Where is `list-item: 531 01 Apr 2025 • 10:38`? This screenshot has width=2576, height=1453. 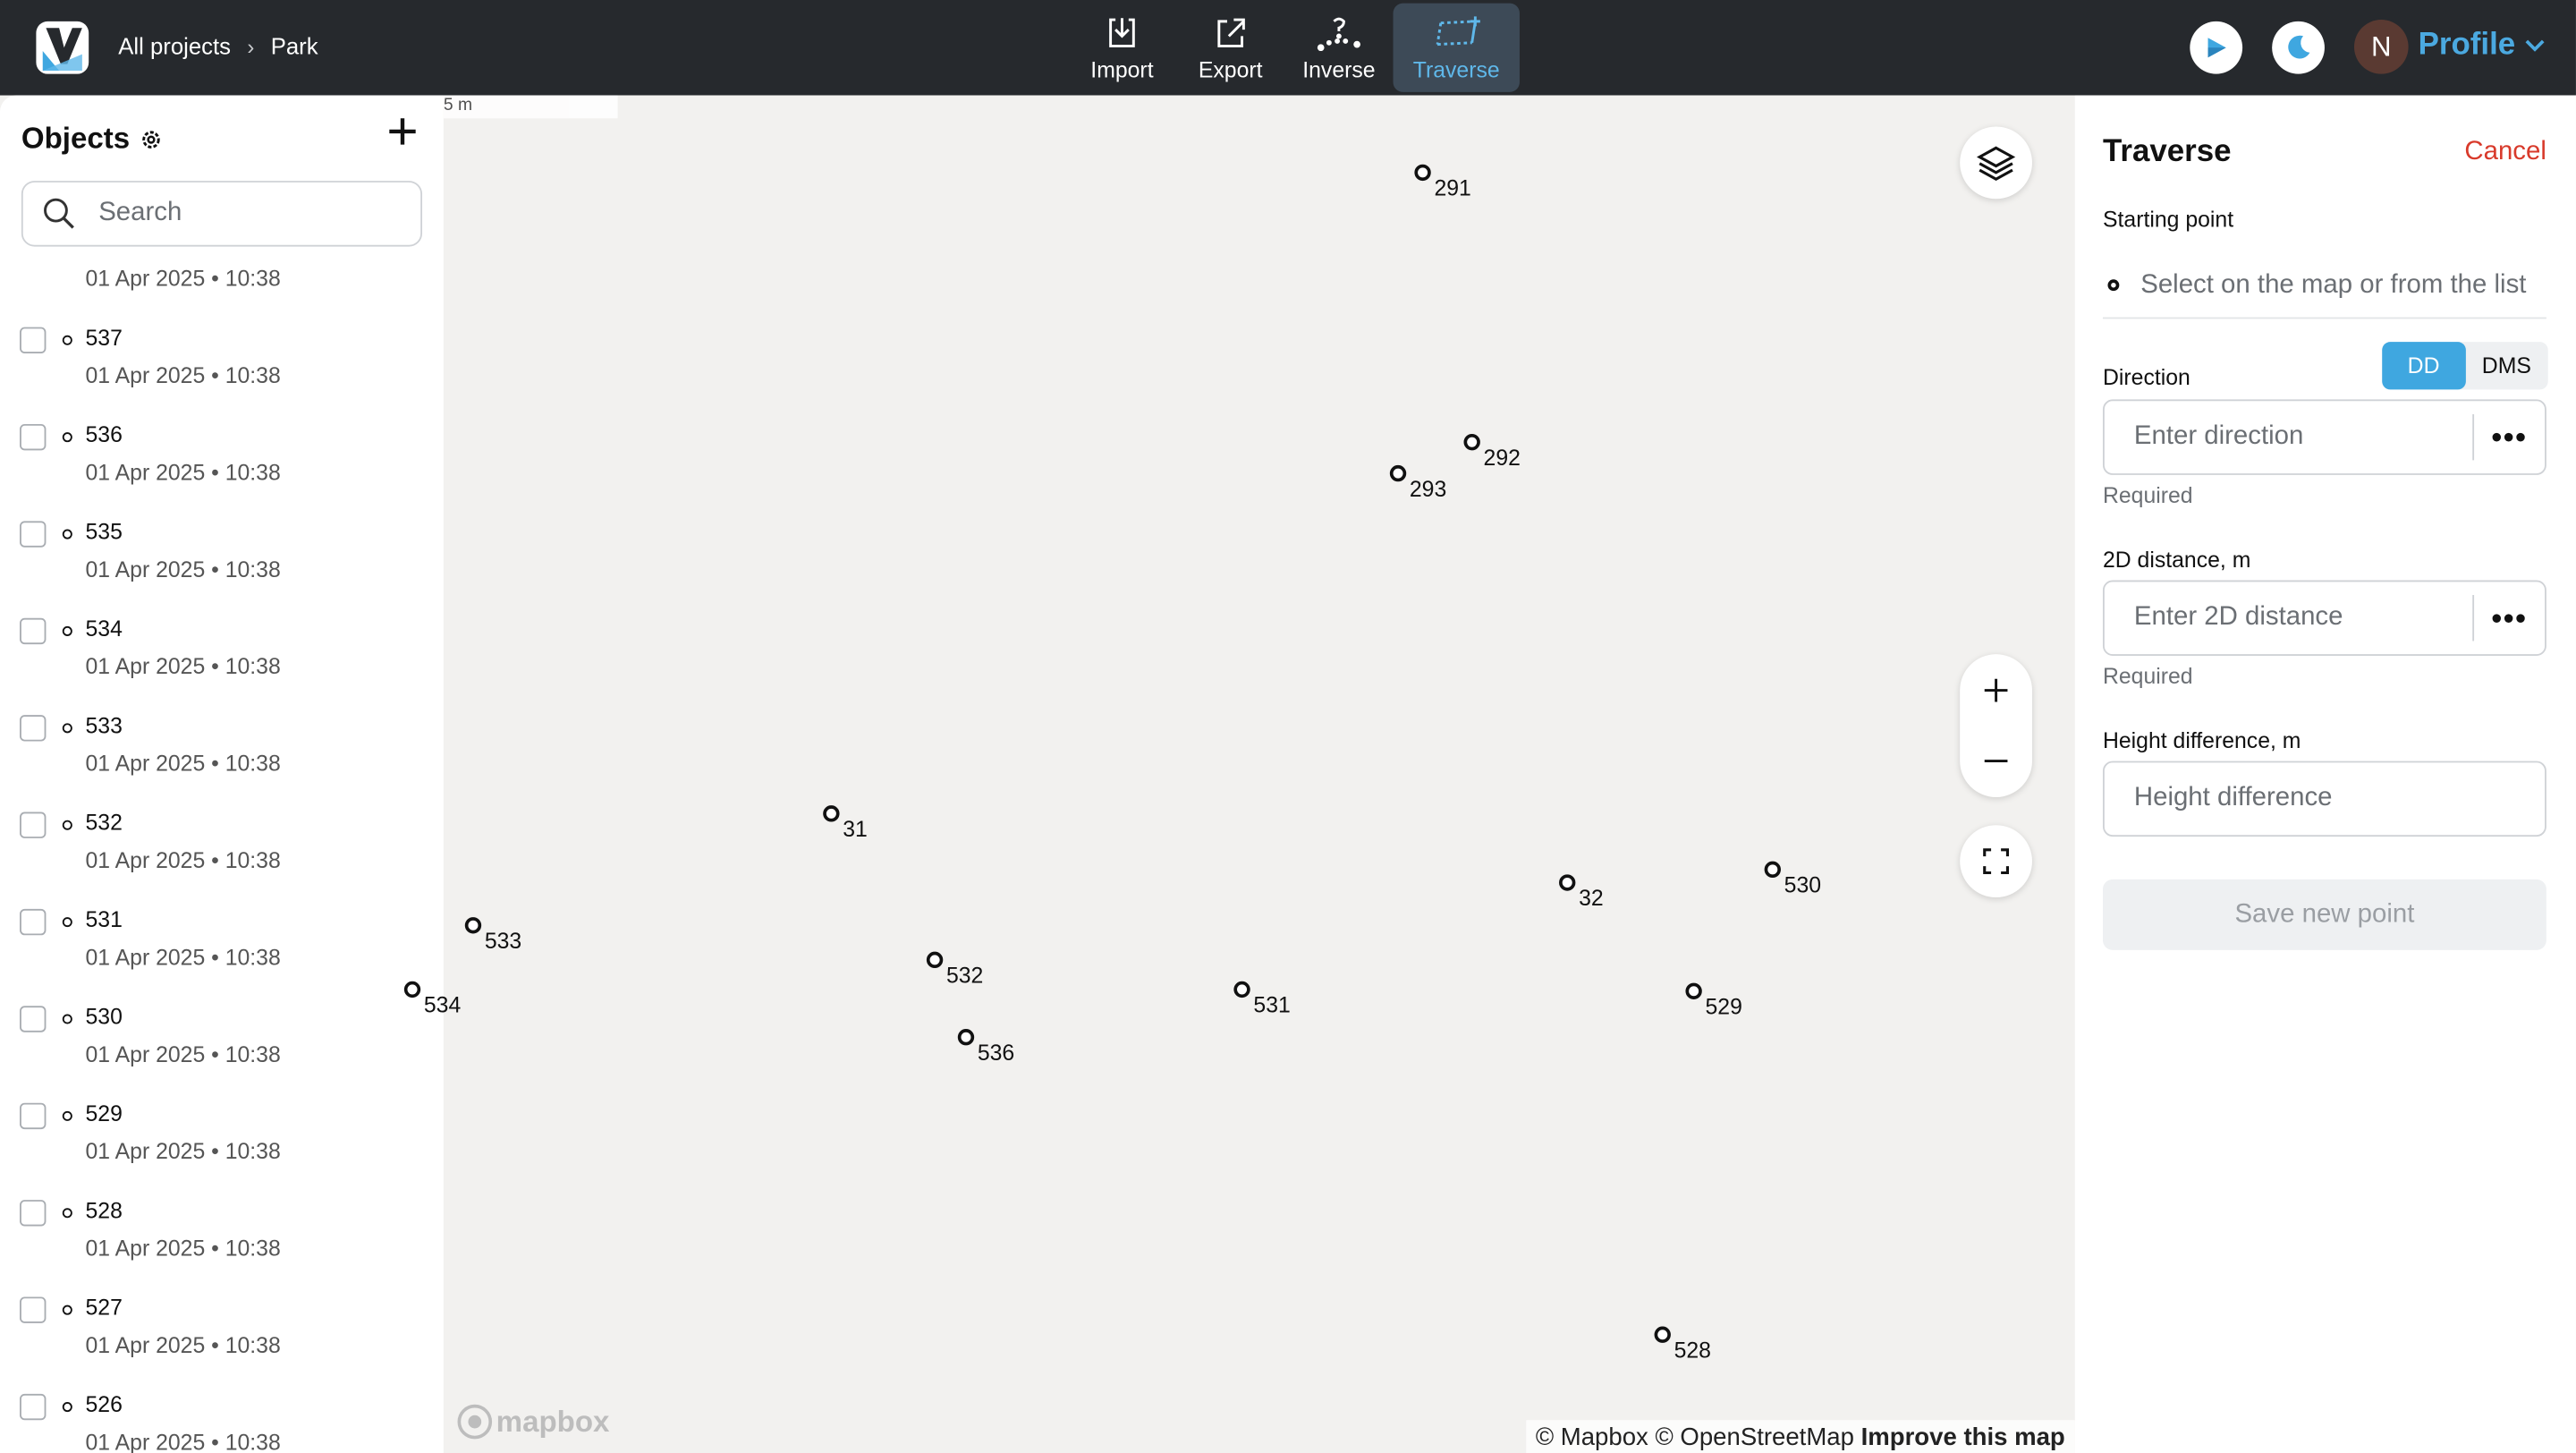
list-item: 531 01 Apr 2025 • 10:38 is located at coordinates (222, 956).